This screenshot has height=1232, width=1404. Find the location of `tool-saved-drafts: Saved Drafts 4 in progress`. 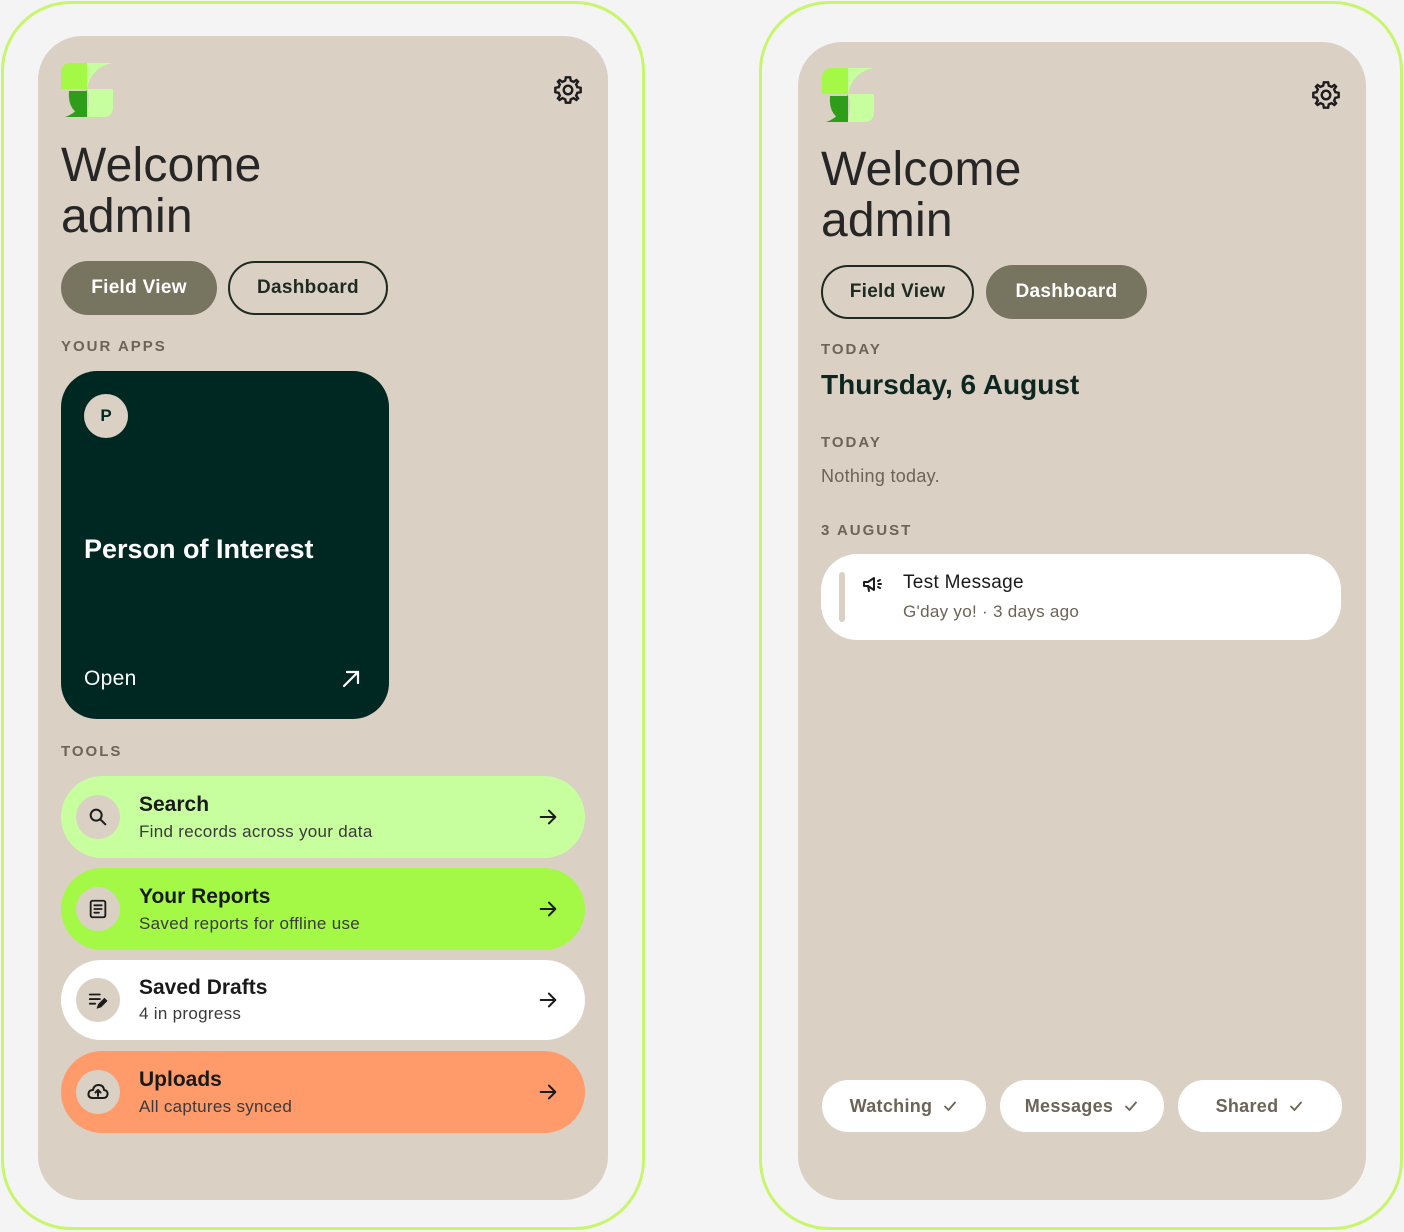

tool-saved-drafts: Saved Drafts 4 in progress is located at coordinates (323, 1000).